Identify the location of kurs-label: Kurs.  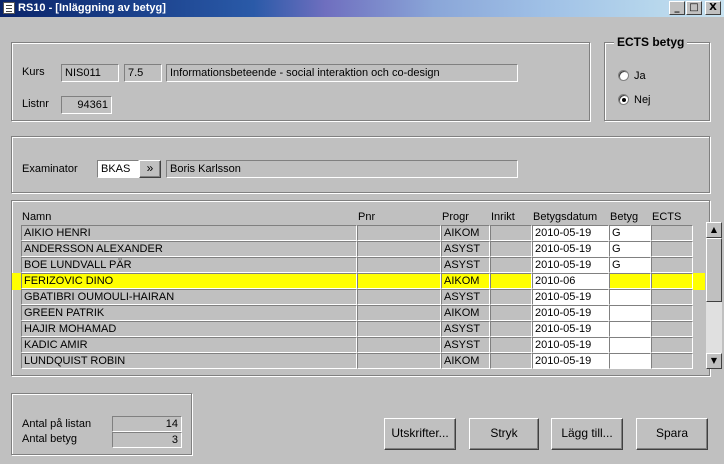
(33, 72).